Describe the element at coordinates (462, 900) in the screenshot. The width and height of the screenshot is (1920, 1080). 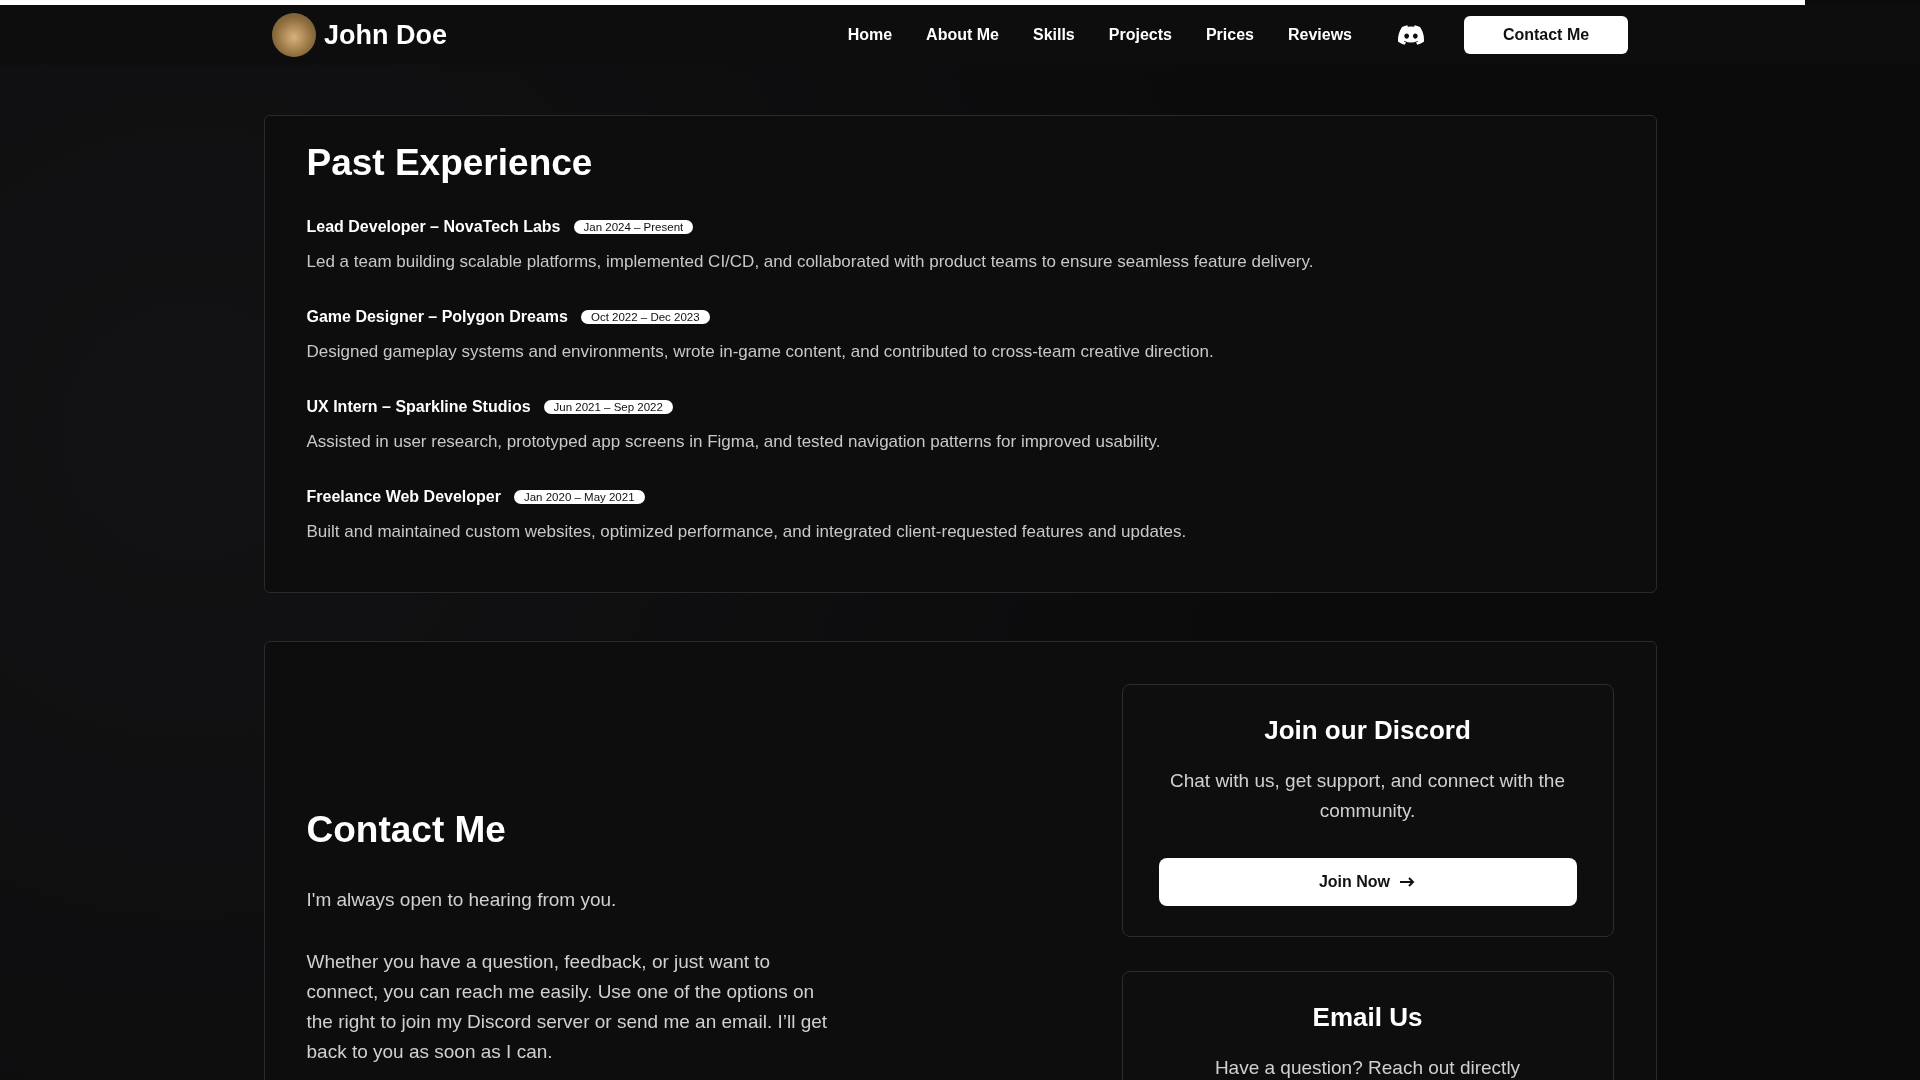
I see `intro-text: I'm always open to hearing from you.` at that location.